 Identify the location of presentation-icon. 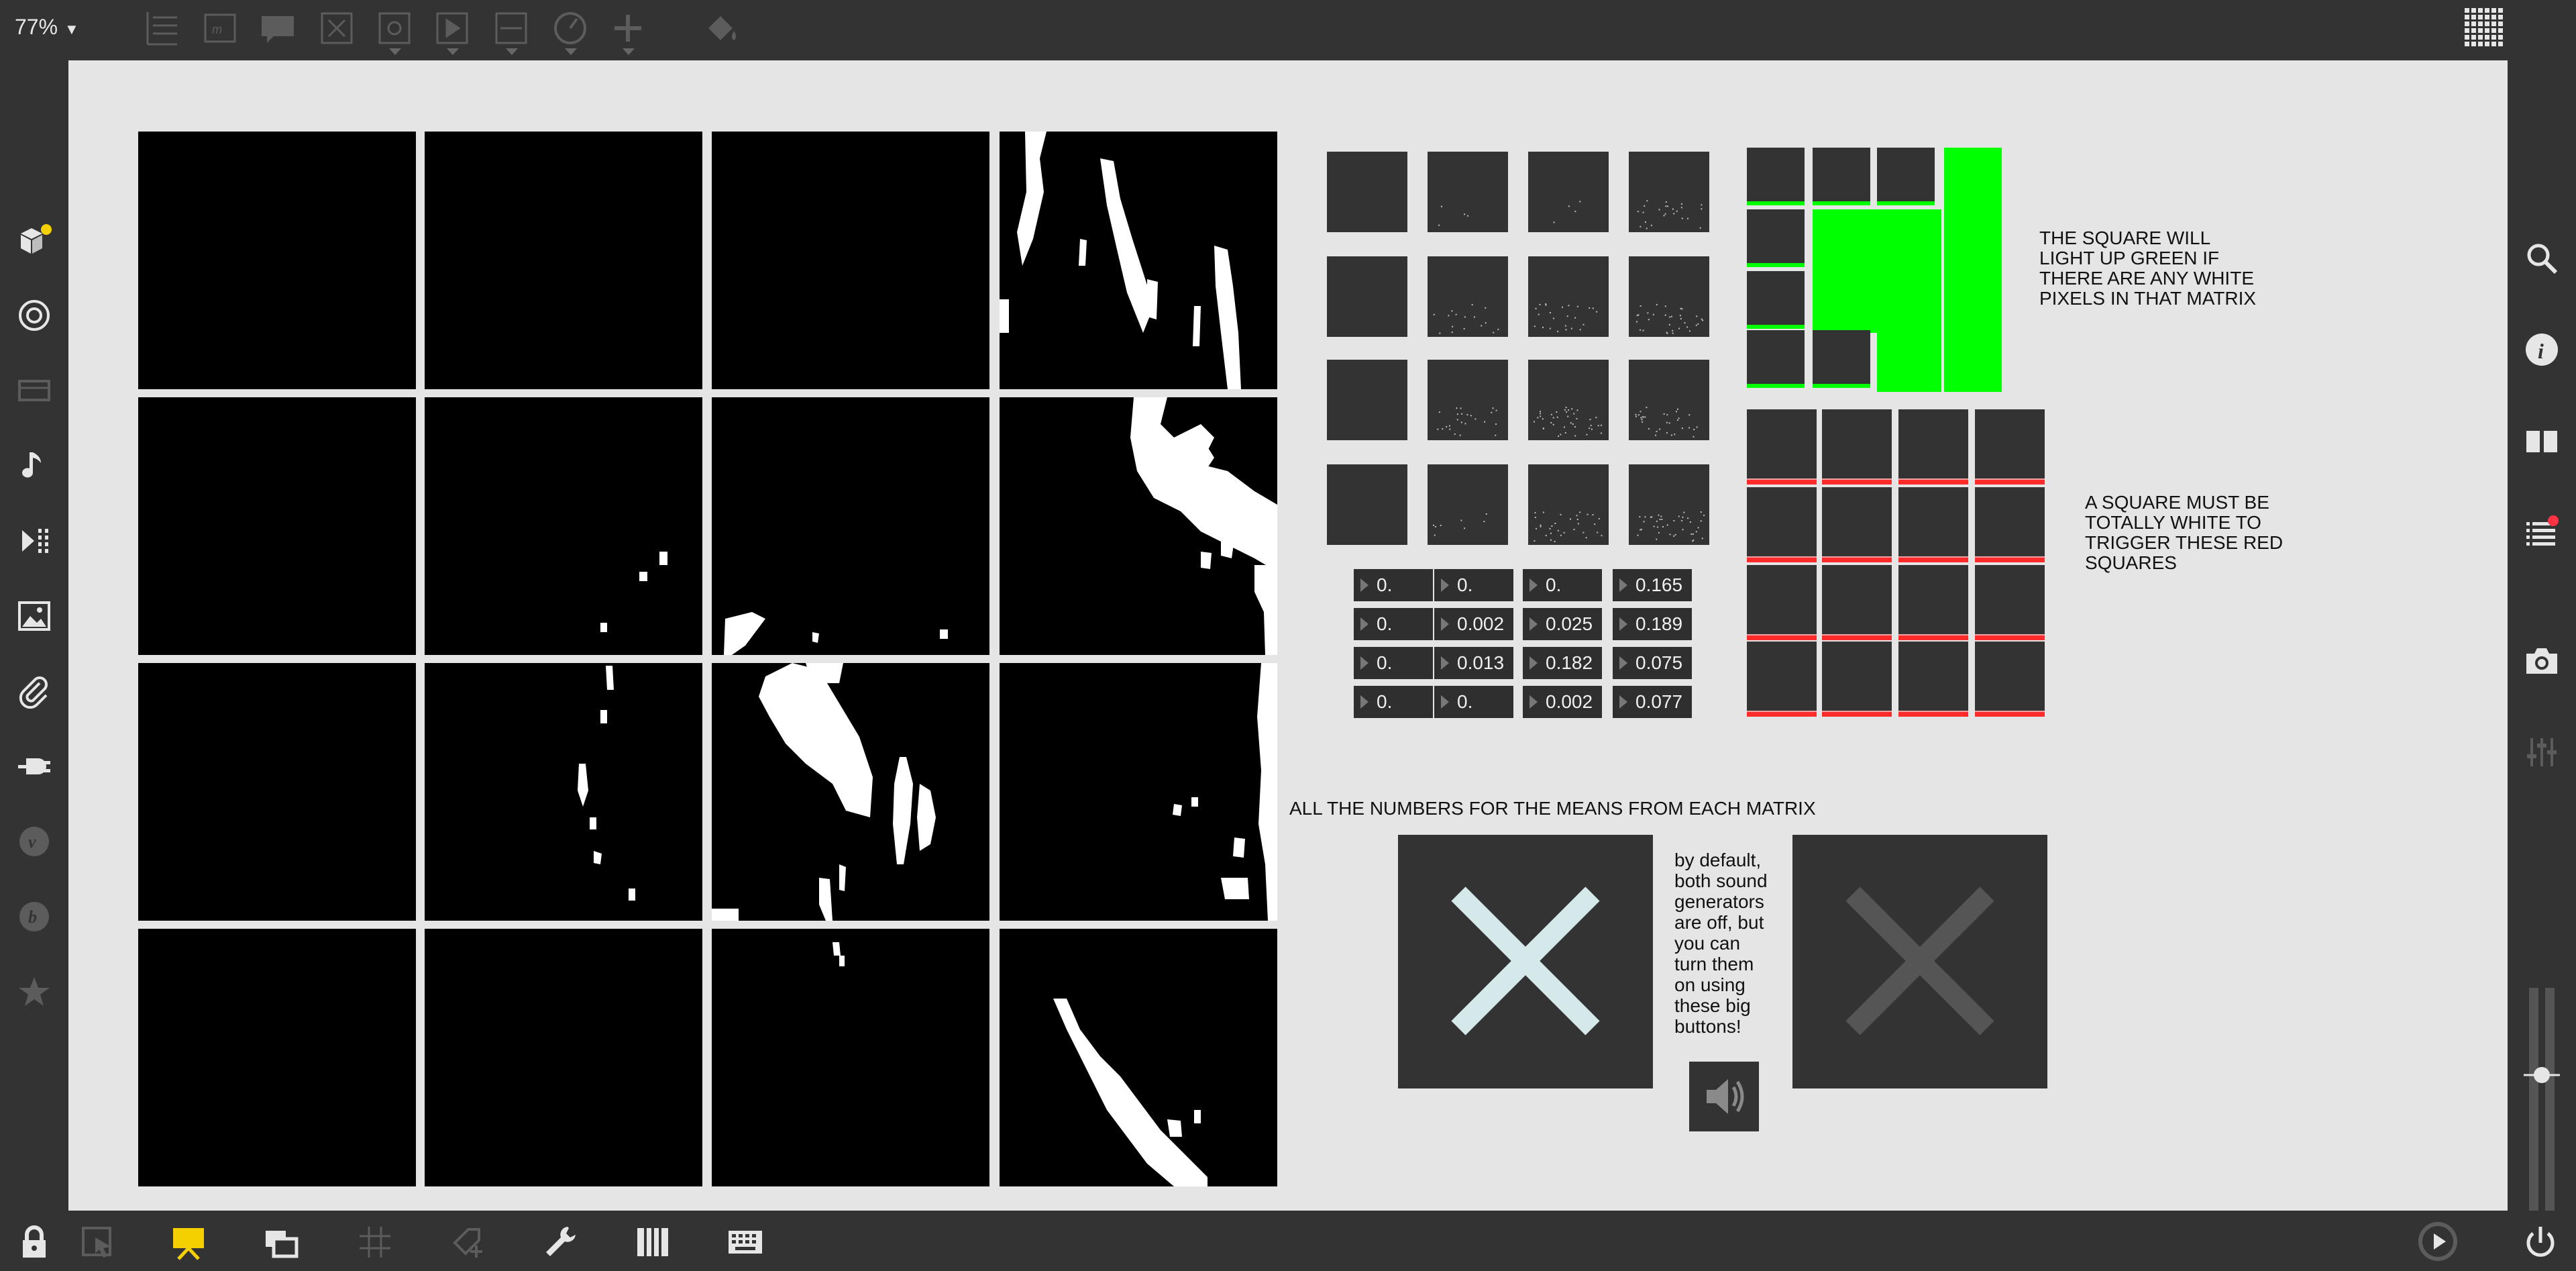
(188, 1242).